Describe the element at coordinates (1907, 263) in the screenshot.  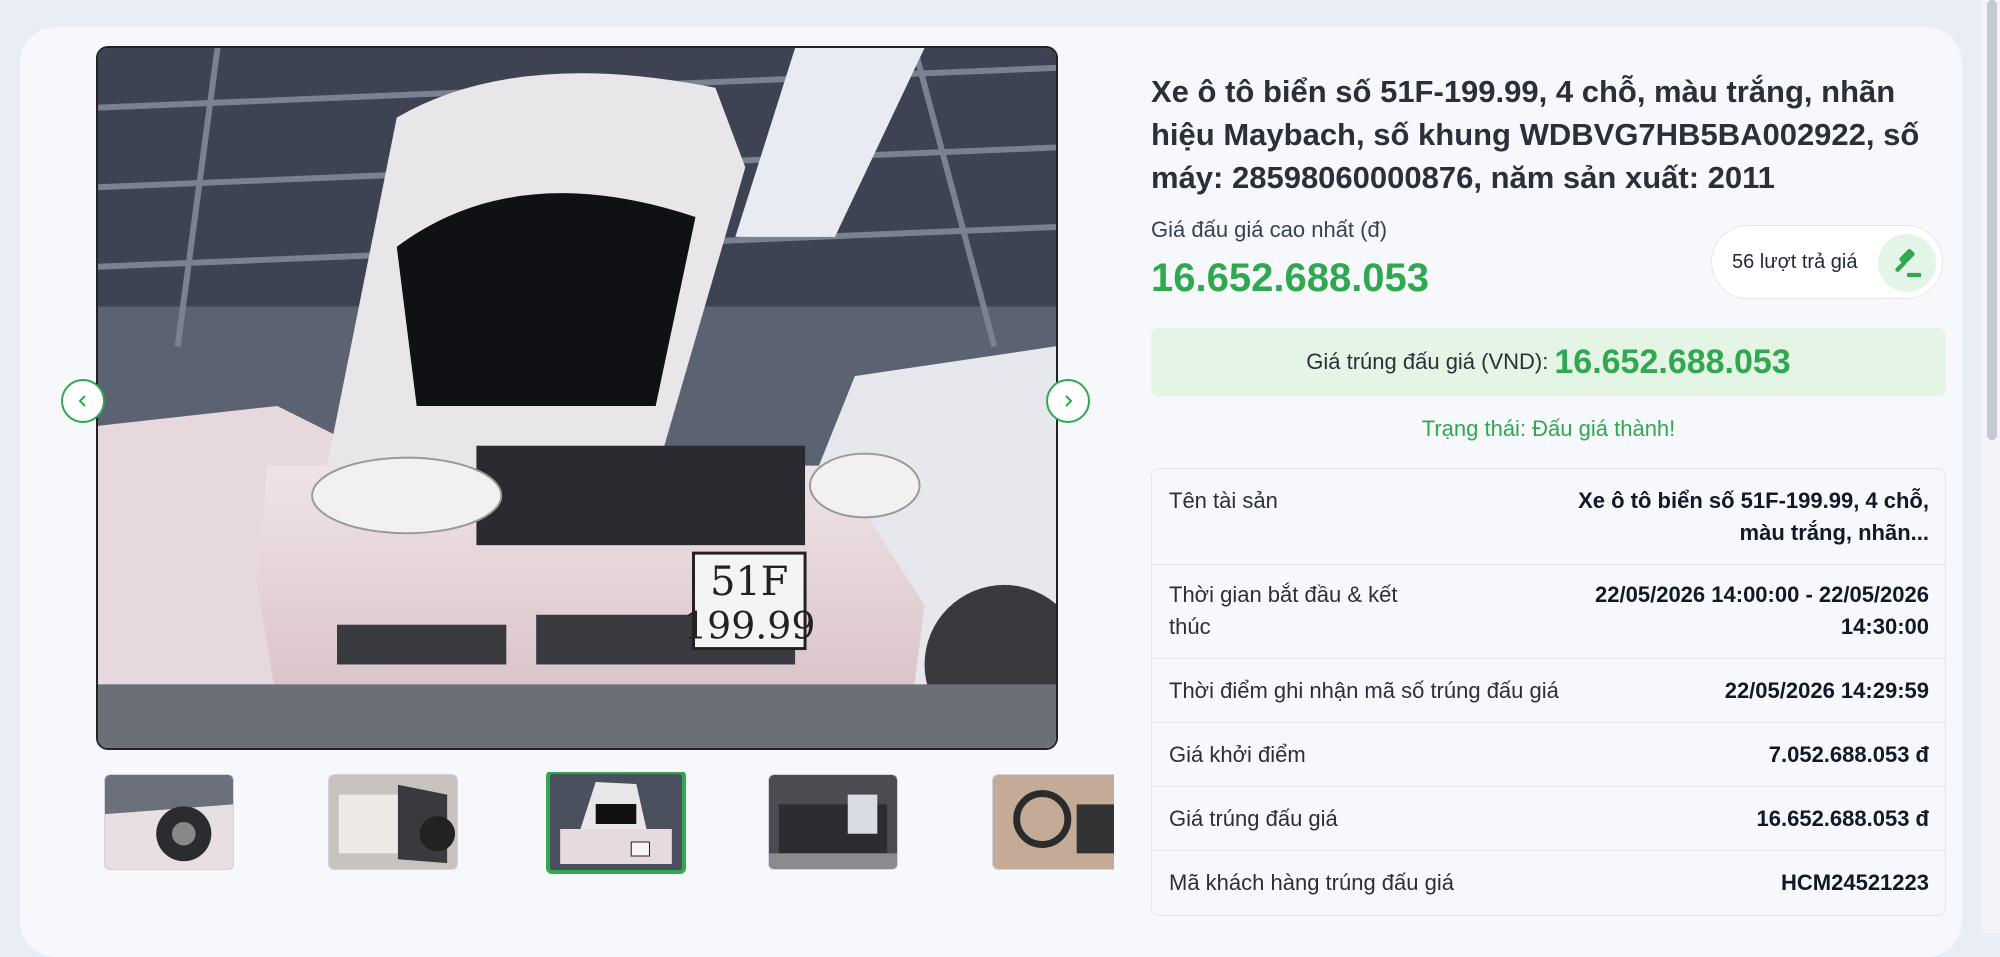
I see `gavel-icon` at that location.